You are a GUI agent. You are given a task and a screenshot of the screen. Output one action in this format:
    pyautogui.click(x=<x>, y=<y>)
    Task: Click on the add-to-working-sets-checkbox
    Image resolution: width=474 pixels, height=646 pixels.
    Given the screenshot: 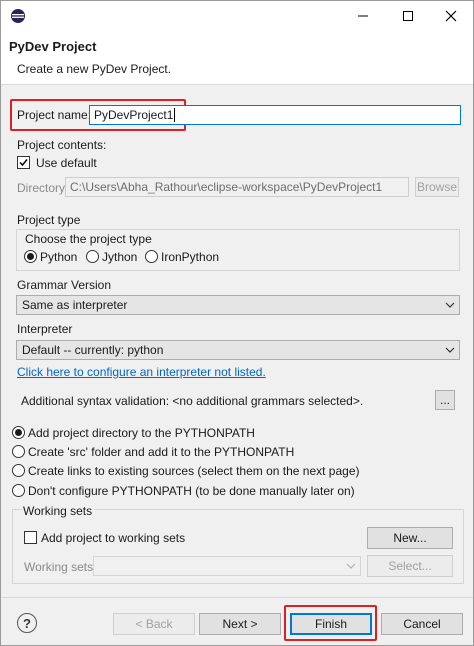 What is the action you would take?
    pyautogui.click(x=30, y=537)
    